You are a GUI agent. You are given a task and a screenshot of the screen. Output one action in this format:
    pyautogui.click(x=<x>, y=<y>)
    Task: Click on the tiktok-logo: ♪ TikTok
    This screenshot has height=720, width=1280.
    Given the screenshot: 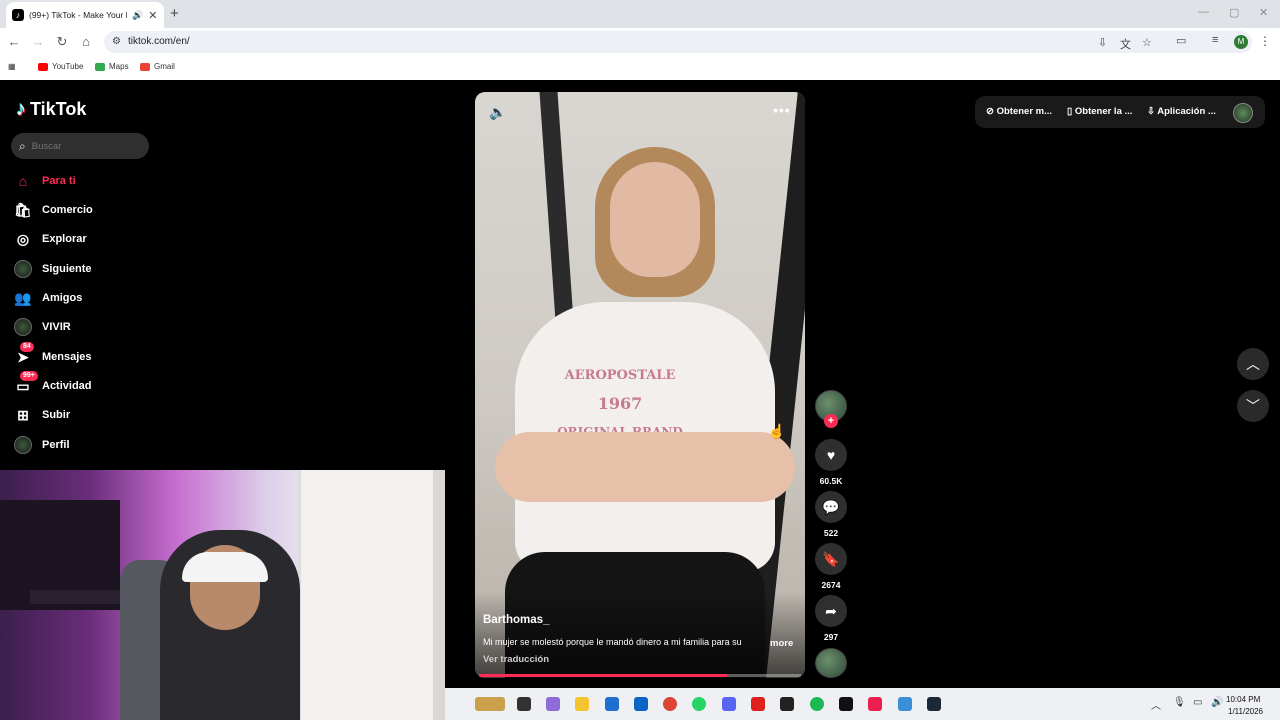 What is the action you would take?
    pyautogui.click(x=51, y=109)
    